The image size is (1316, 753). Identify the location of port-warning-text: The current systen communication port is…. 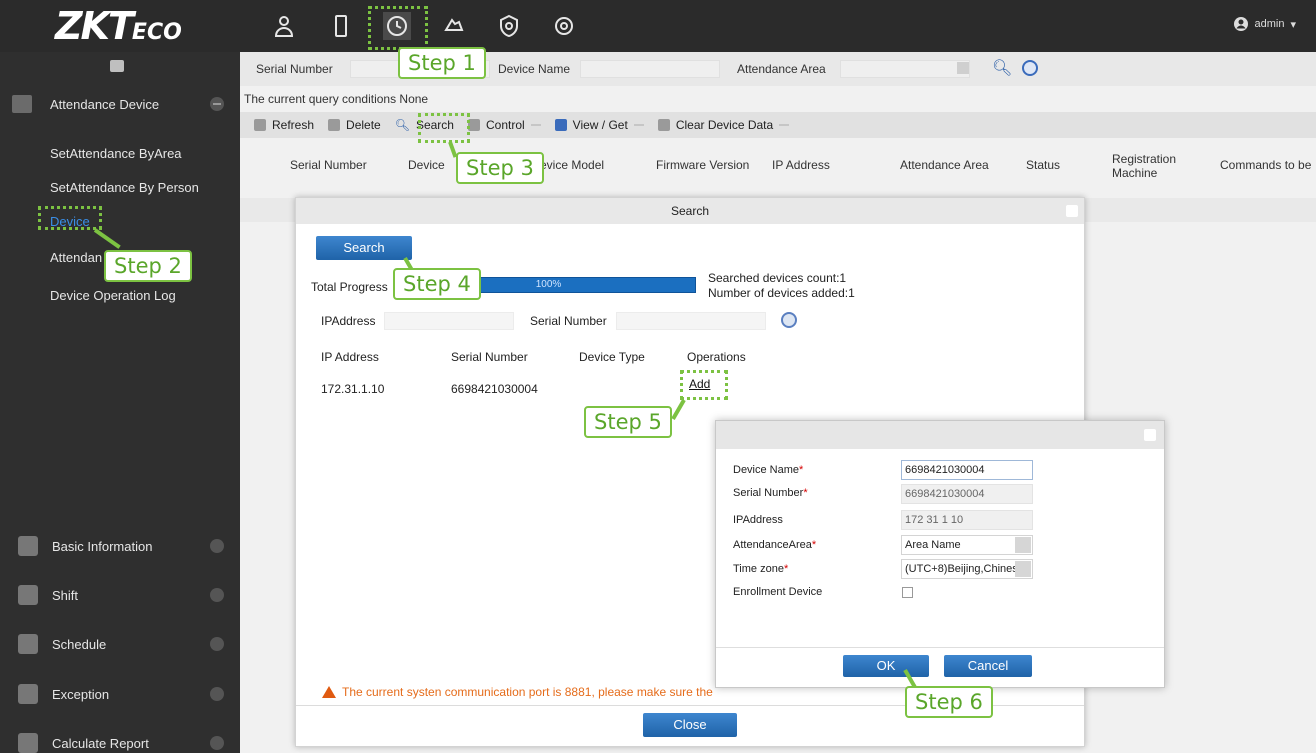
(527, 692).